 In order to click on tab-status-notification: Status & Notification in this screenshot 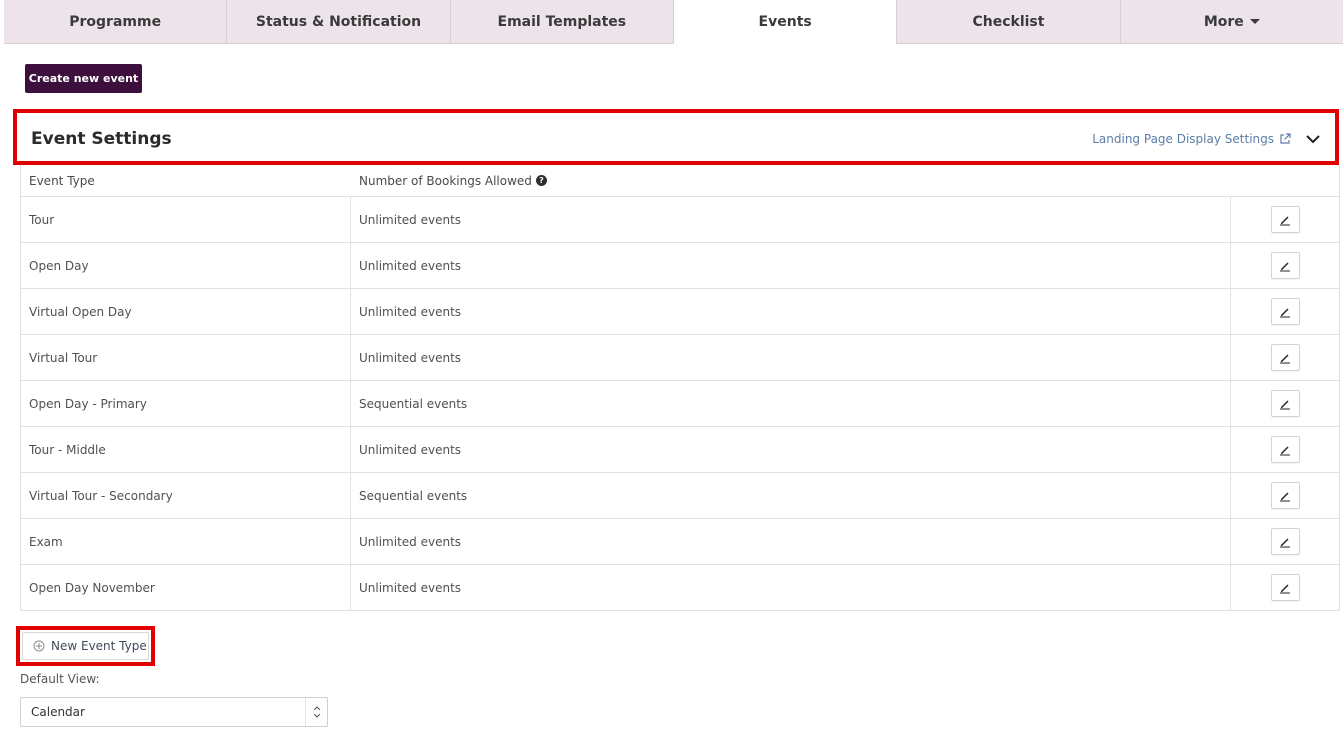, I will do `click(339, 22)`.